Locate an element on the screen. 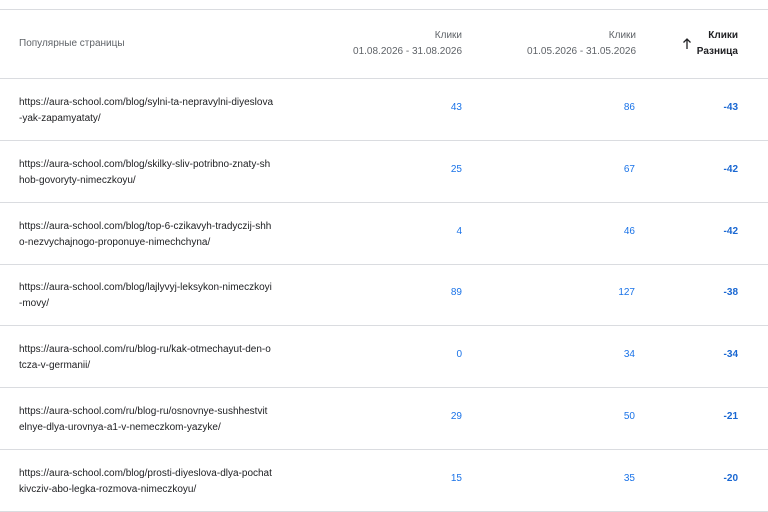  clicks-previous-value: 67 is located at coordinates (629, 169).